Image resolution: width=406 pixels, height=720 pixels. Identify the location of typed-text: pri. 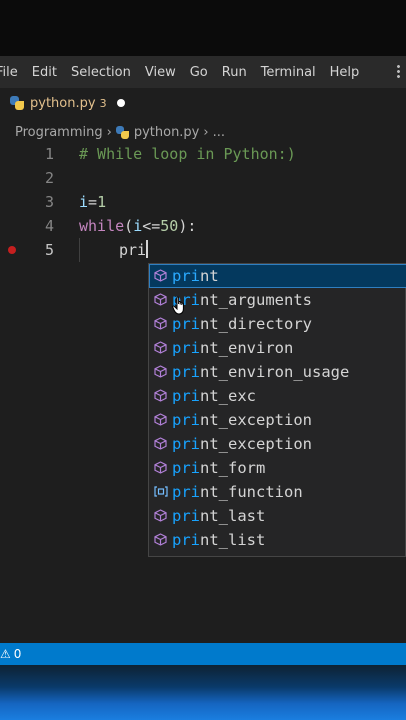
(133, 250).